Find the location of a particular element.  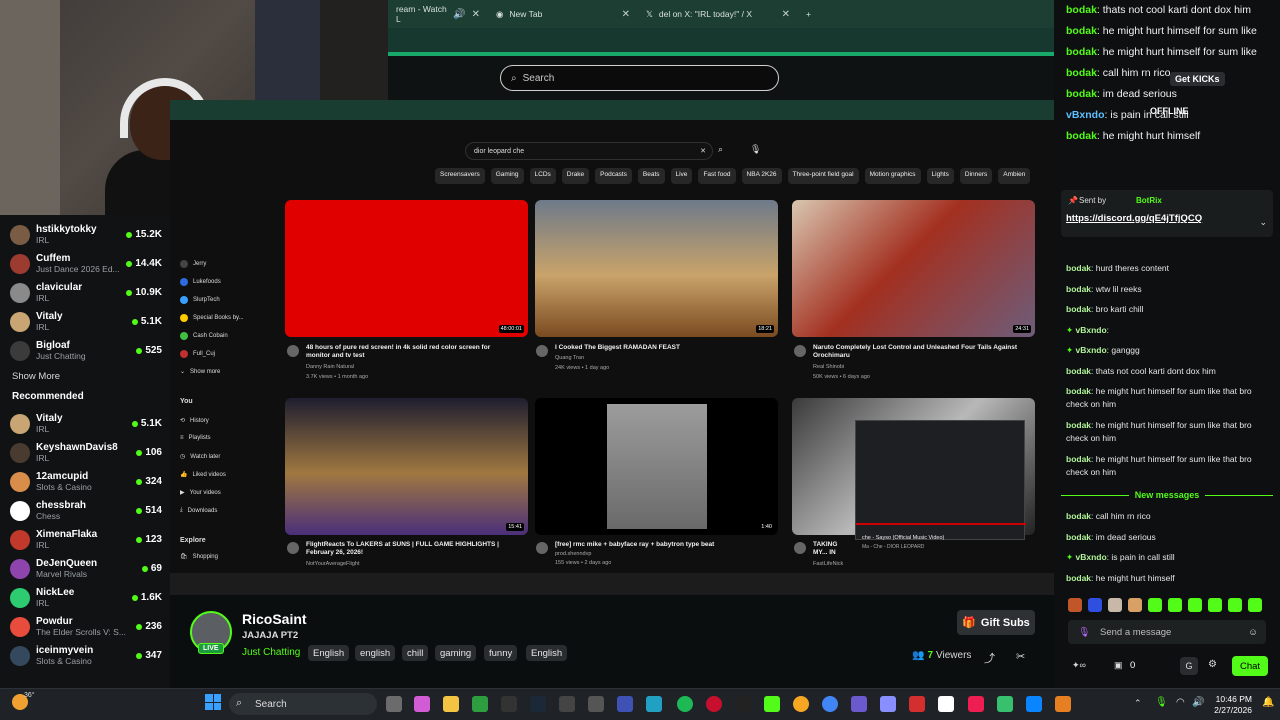

sidebar-channel-item: XimenaFlaka IRL 123 is located at coordinates (85, 539).